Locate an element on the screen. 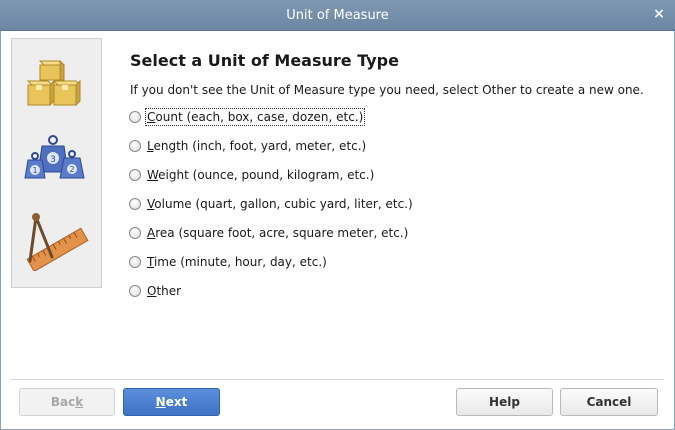  next-accel-key: N is located at coordinates (160, 402).